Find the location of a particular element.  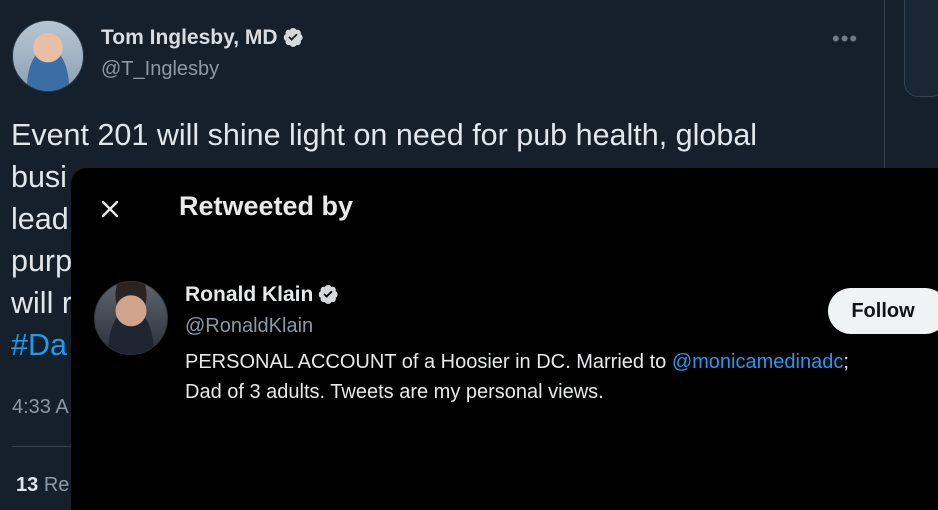

follow-button-label: Follow is located at coordinates (883, 310).